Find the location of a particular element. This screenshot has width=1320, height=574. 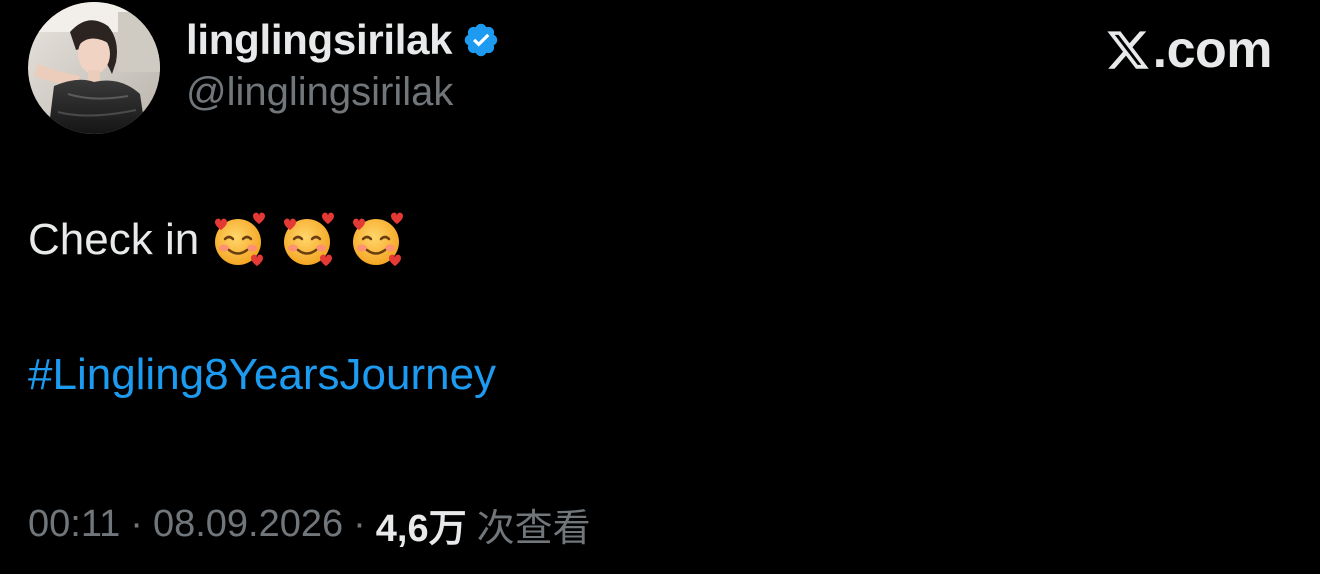

display-name: linglingsirilak is located at coordinates (319, 40).